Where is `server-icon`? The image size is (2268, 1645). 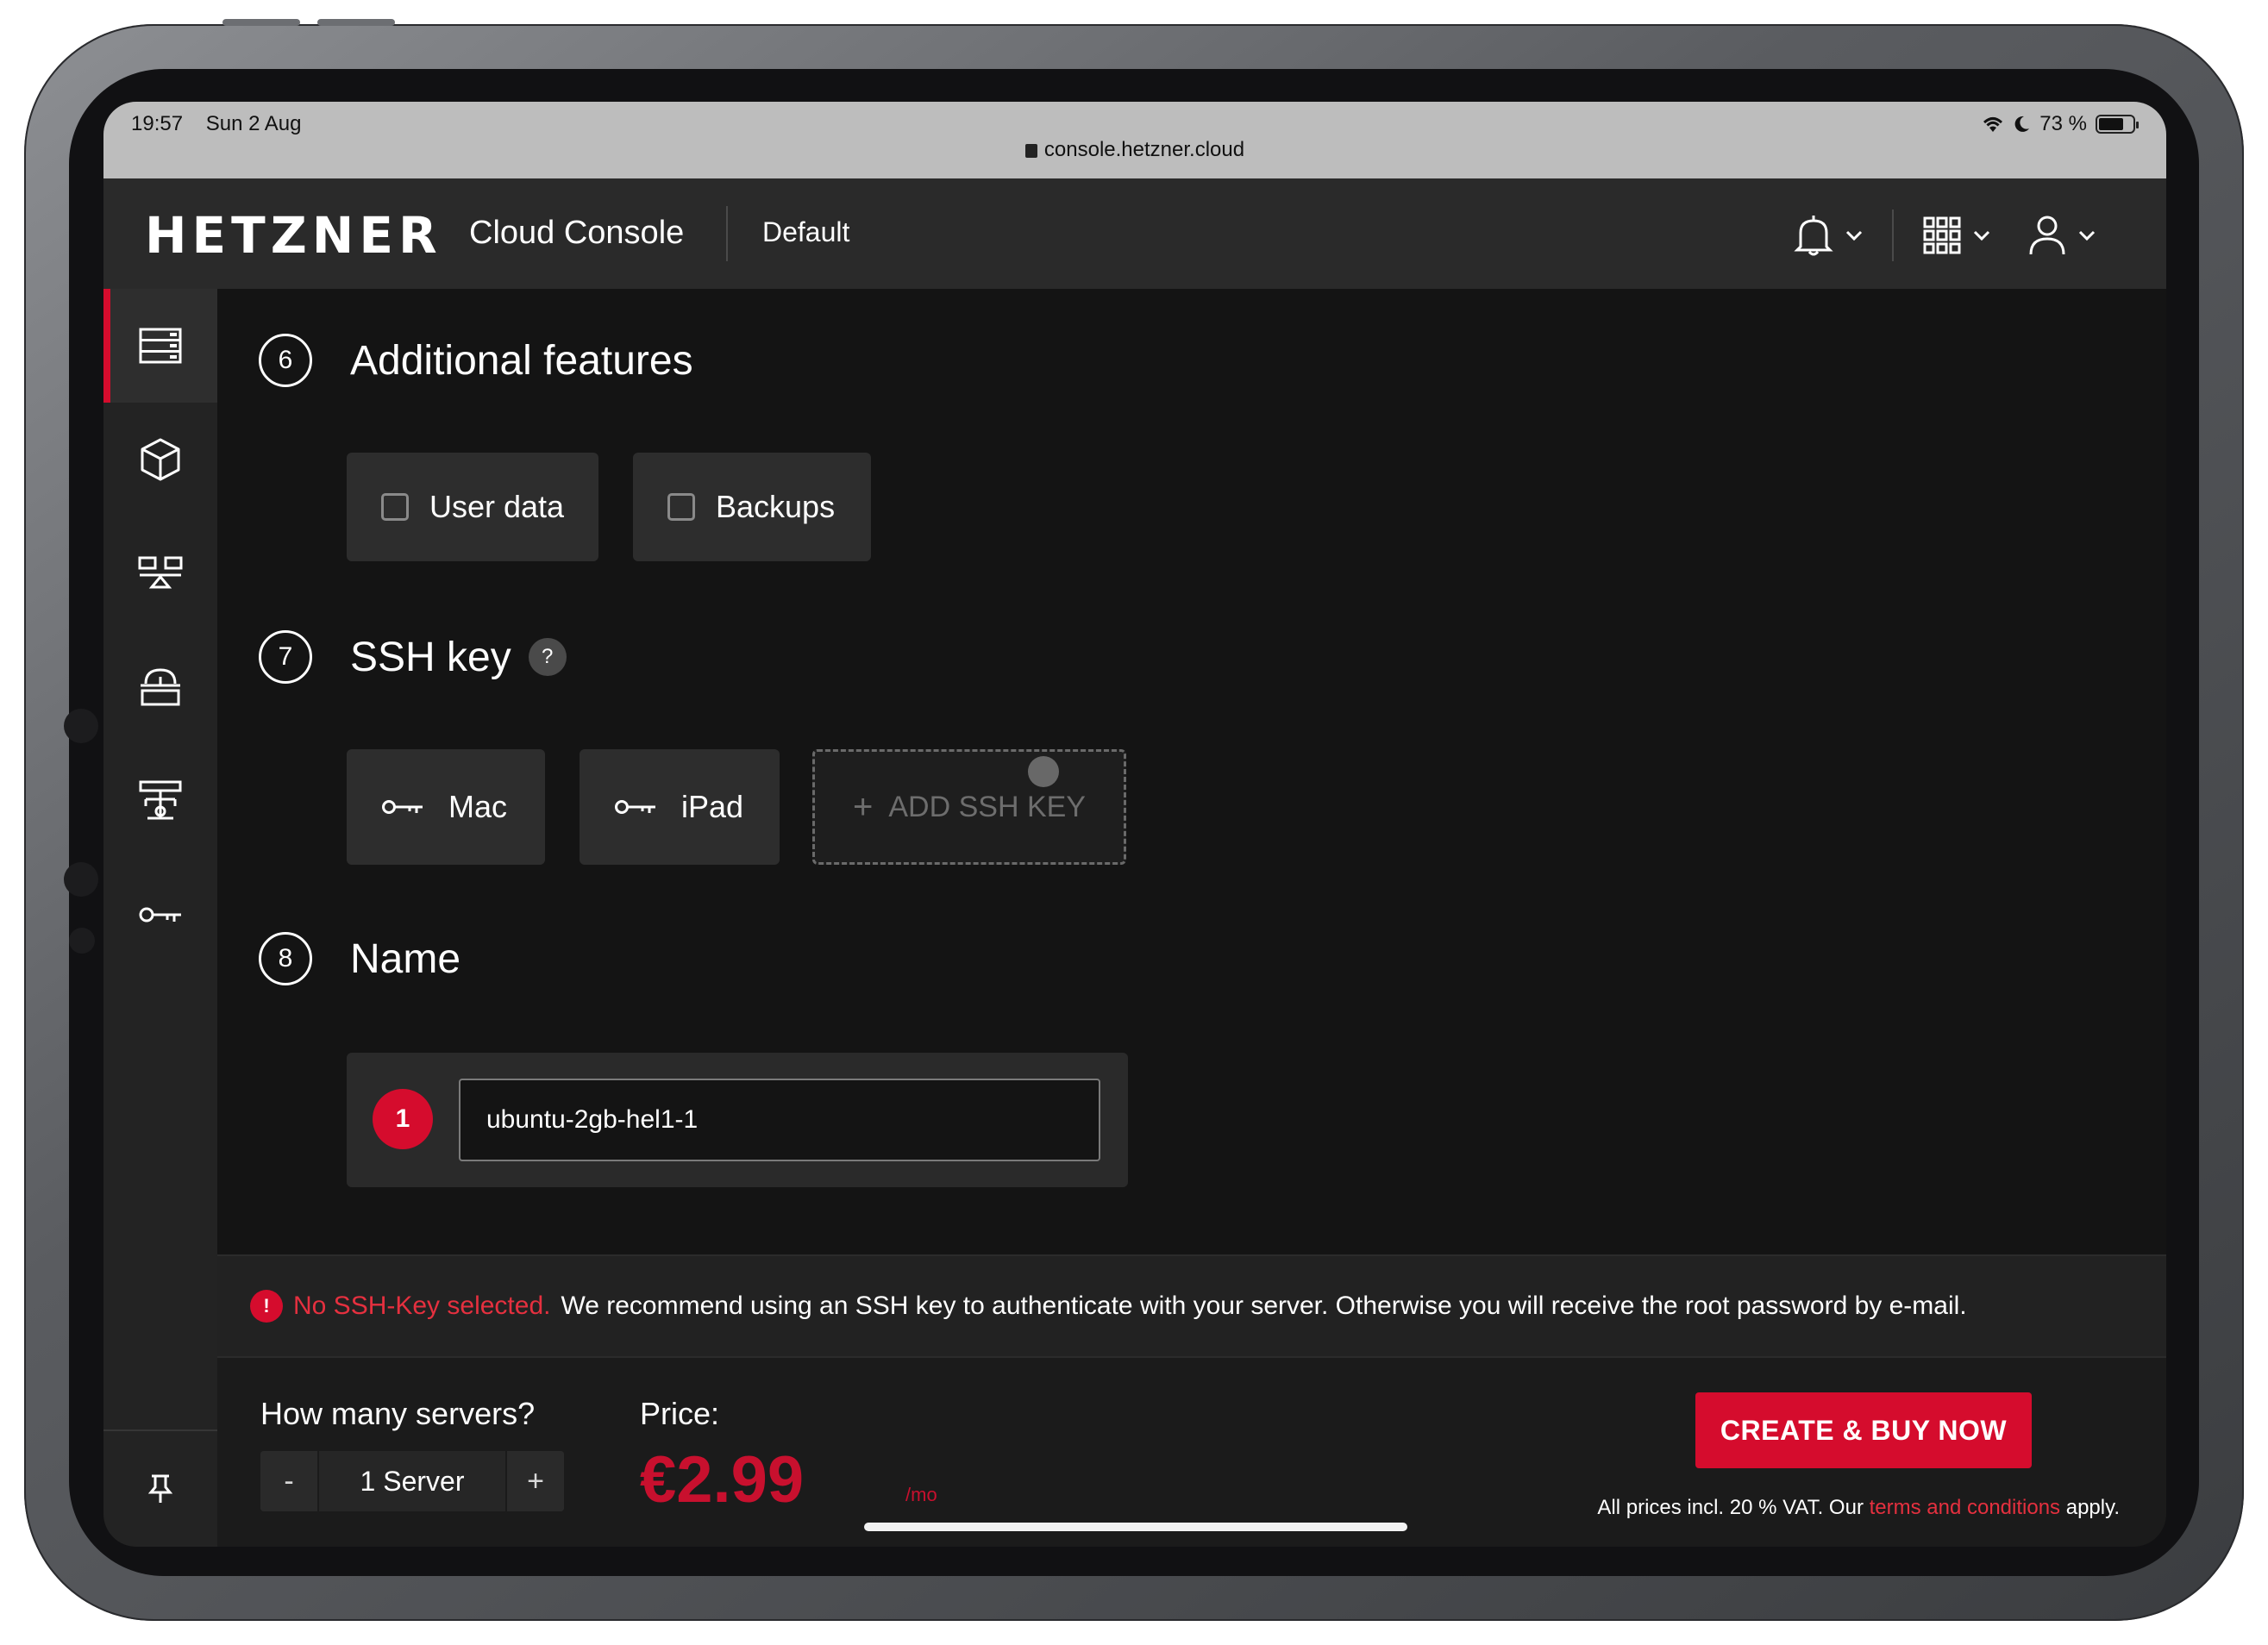
server-icon is located at coordinates (161, 346).